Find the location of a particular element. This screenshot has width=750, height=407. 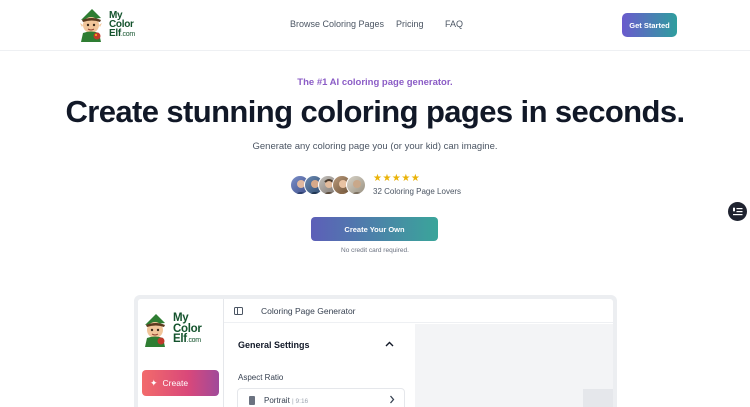

avatar is located at coordinates (356, 185).